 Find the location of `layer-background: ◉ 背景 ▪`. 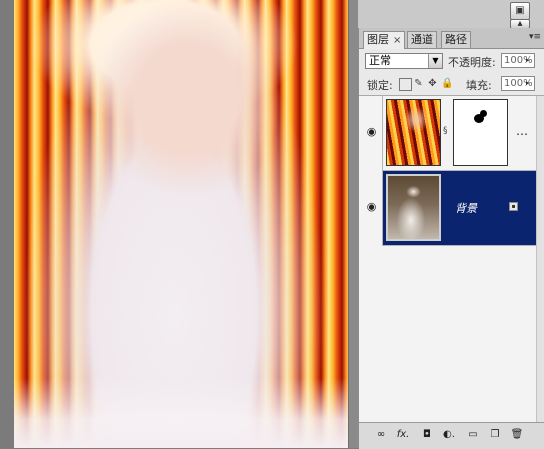

layer-background: ◉ 背景 ▪ is located at coordinates (451, 208).